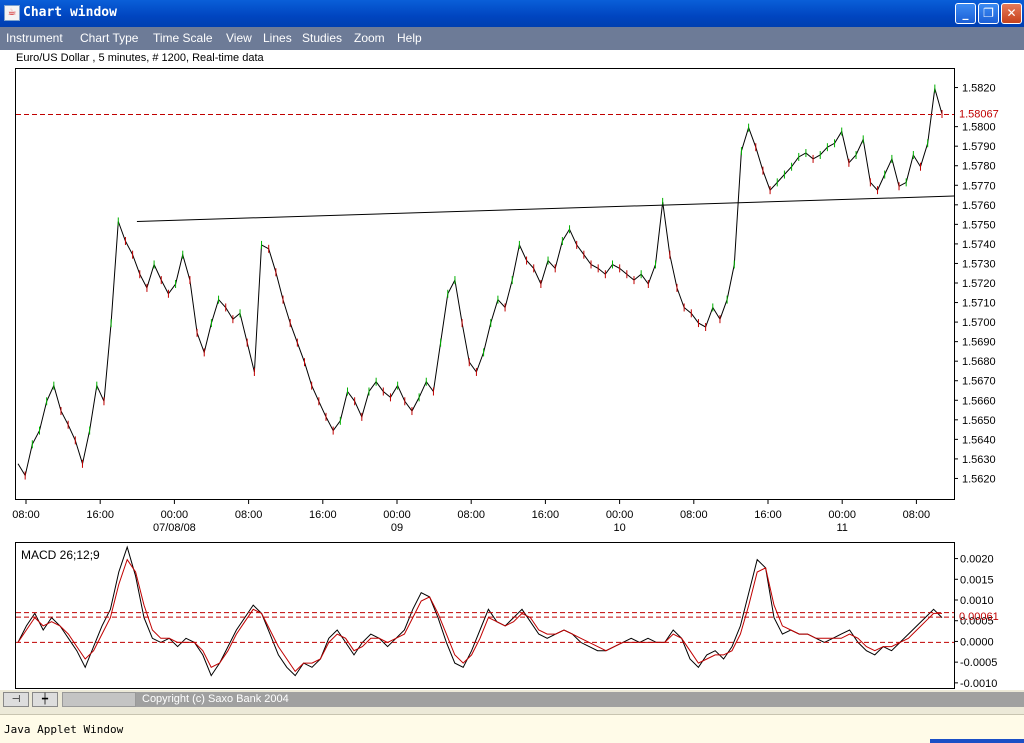 The width and height of the screenshot is (1024, 743). What do you see at coordinates (99, 699) in the screenshot?
I see `status-field` at bounding box center [99, 699].